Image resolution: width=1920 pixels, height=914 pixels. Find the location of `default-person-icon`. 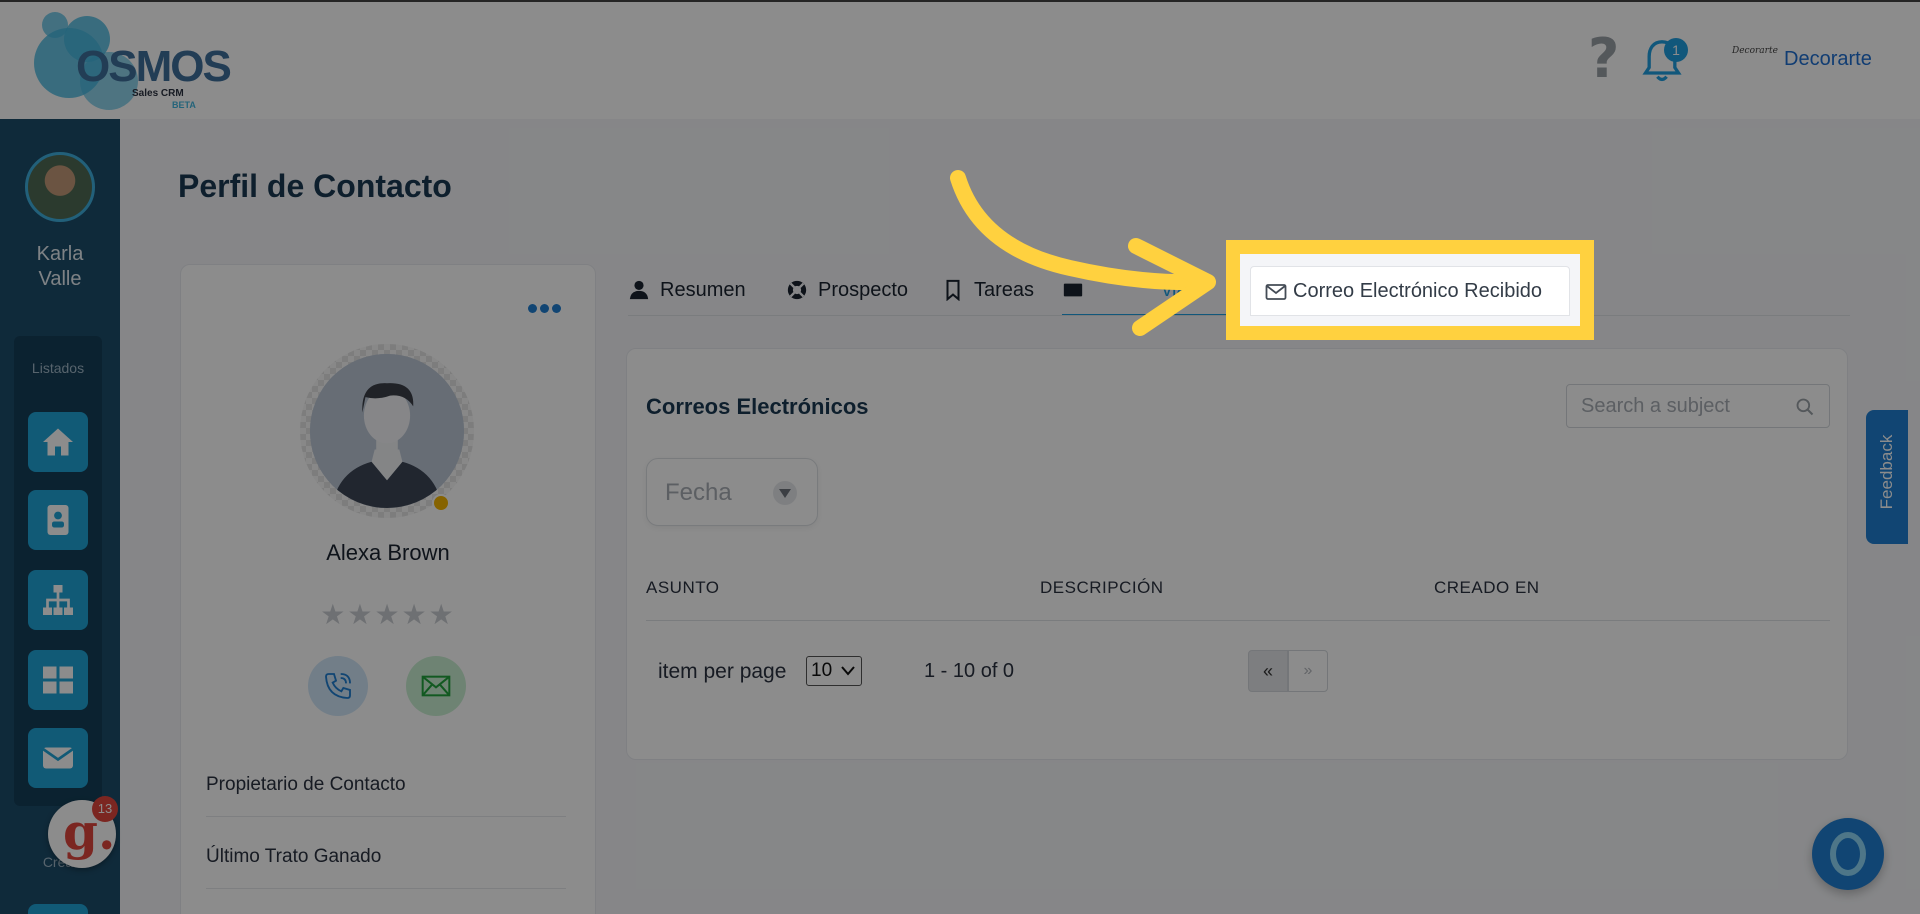

default-person-icon is located at coordinates (387, 431).